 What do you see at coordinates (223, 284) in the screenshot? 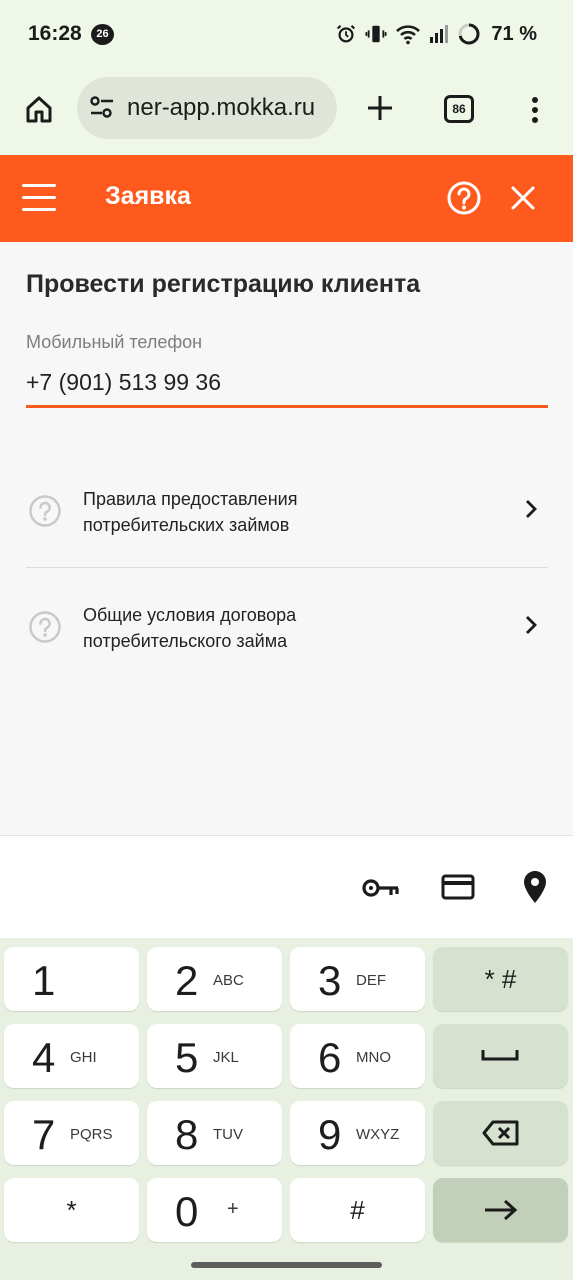
I see `page-title: Провести регистрацию клиента` at bounding box center [223, 284].